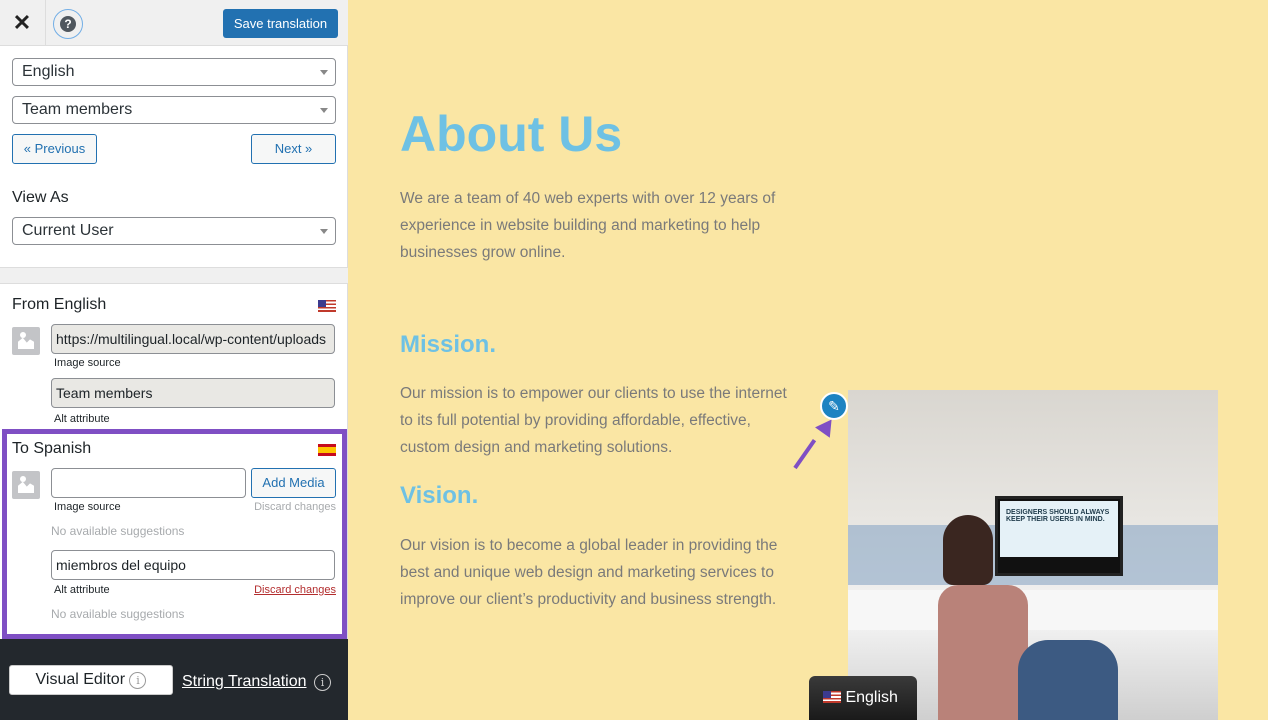 The image size is (1268, 720). Describe the element at coordinates (59, 304) in the screenshot. I see `from-title: From English` at that location.